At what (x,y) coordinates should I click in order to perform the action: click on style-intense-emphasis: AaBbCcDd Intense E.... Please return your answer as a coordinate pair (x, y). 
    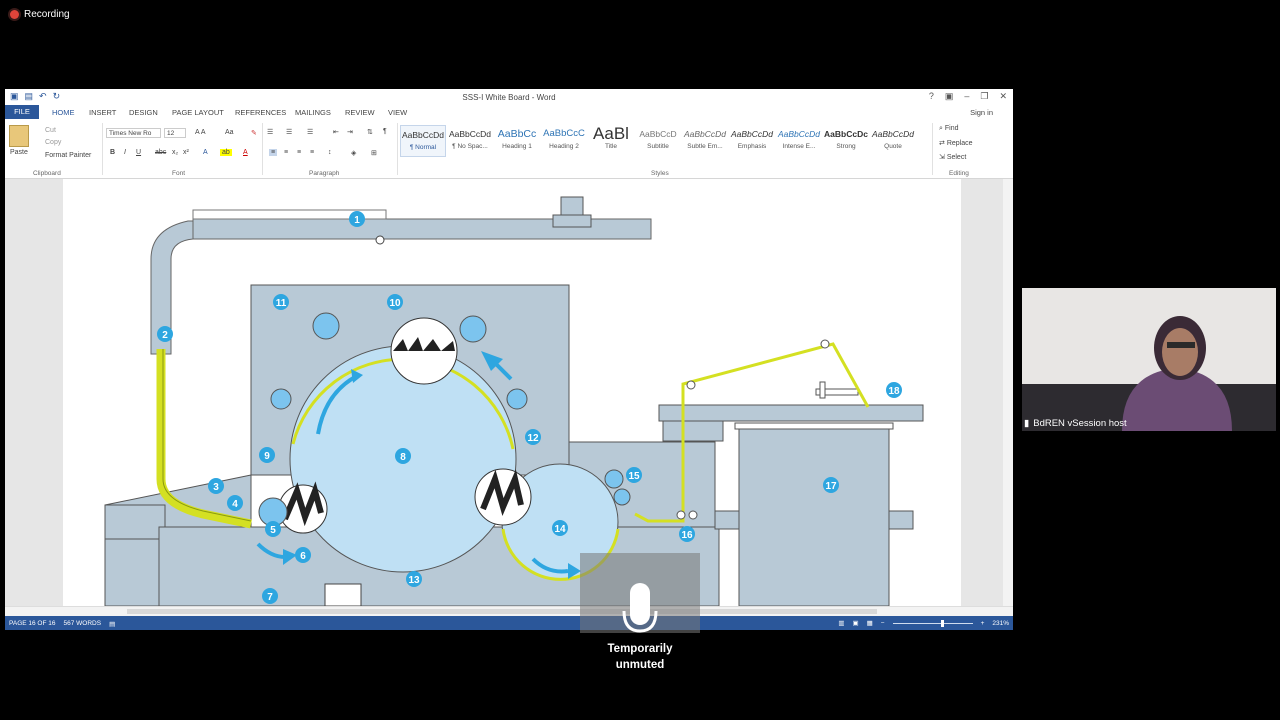
    Looking at the image, I should click on (799, 141).